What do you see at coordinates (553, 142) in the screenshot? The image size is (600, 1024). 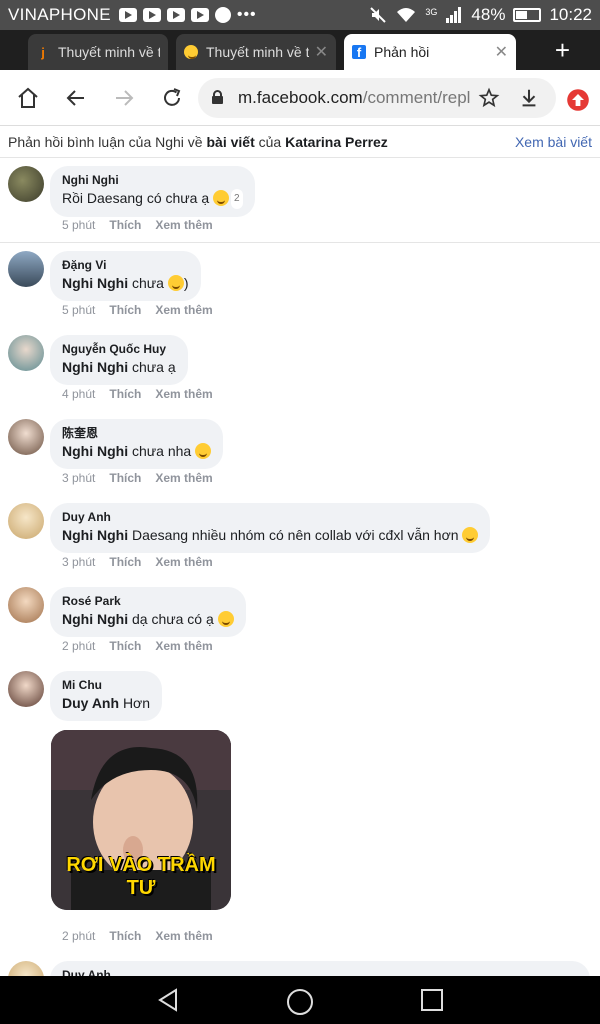 I see `view-post-link: Xem bài viết` at bounding box center [553, 142].